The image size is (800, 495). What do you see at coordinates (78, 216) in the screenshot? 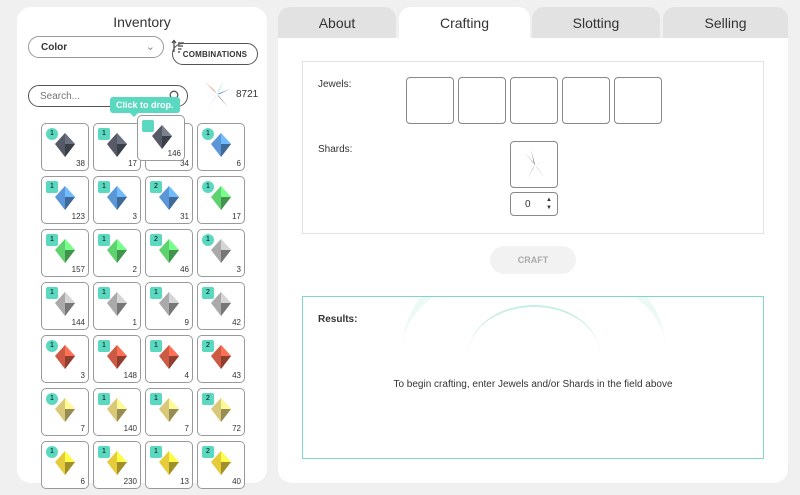
I see `item-count: 123` at bounding box center [78, 216].